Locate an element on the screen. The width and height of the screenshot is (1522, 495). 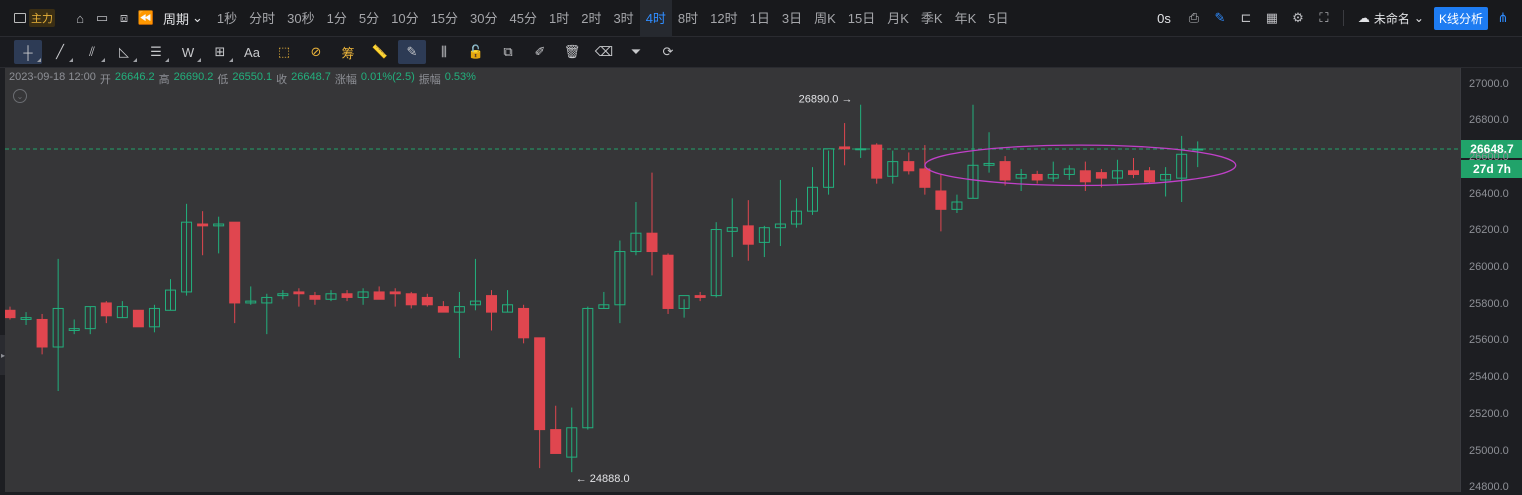
filter-tool: ⏷ is located at coordinates (636, 52).